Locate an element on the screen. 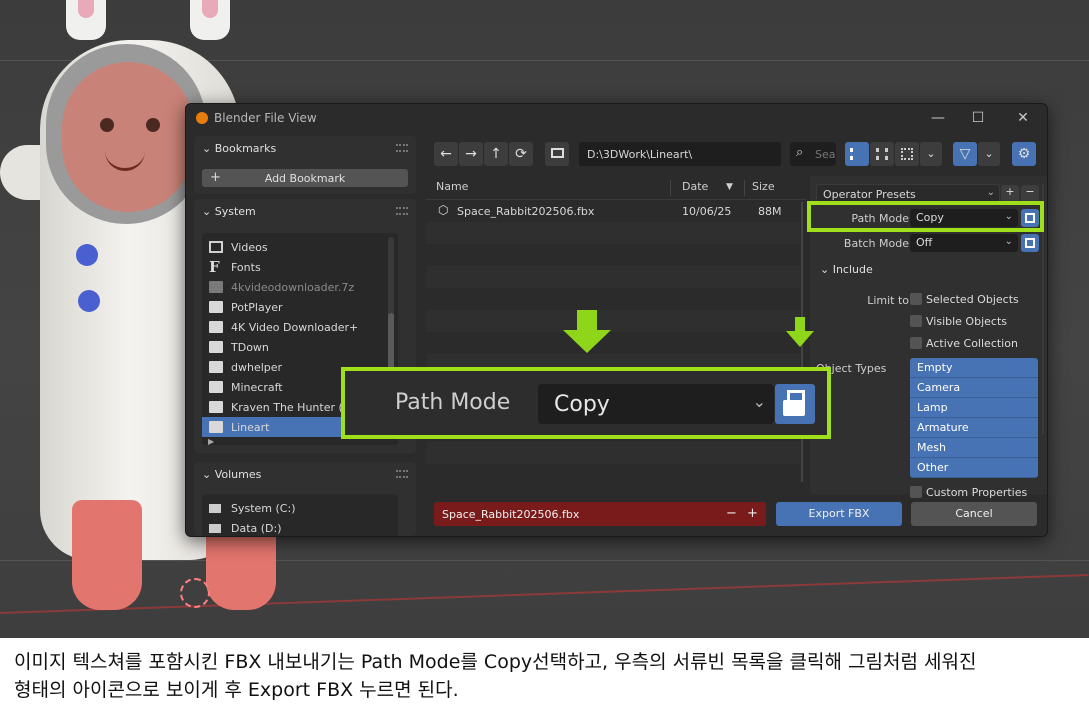  type-other: Other is located at coordinates (974, 468).